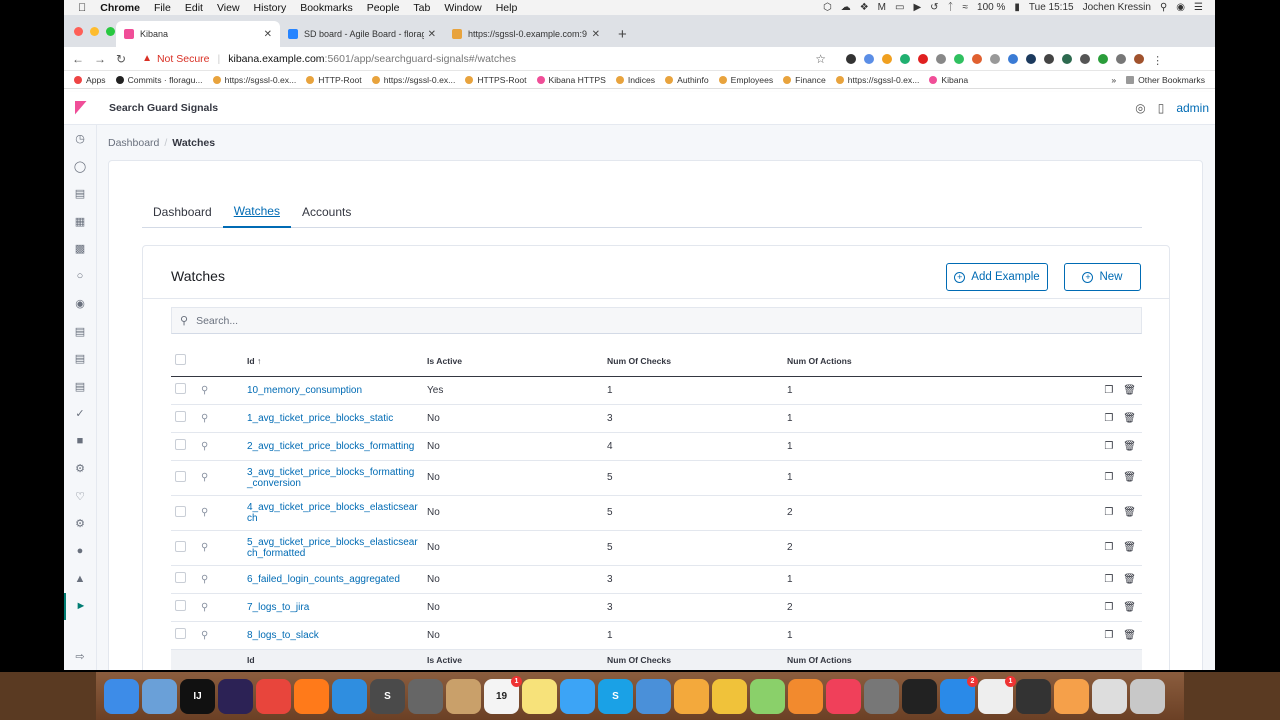 This screenshot has height=720, width=1280. Describe the element at coordinates (1051, 7) in the screenshot. I see `menu-clock: Tue 15:15` at that location.